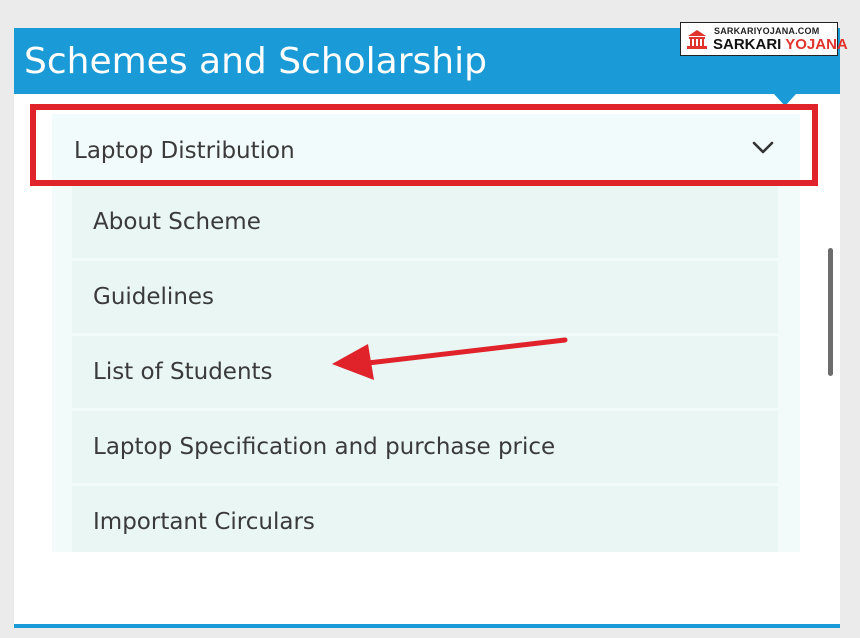 The width and height of the screenshot is (860, 638). Describe the element at coordinates (697, 39) in the screenshot. I see `building-icon` at that location.